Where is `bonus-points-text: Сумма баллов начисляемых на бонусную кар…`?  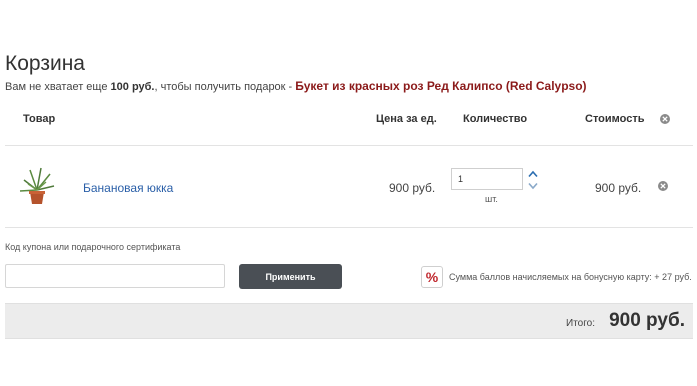
bonus-points-text: Сумма баллов начисляемых на бонусную кар… is located at coordinates (570, 277).